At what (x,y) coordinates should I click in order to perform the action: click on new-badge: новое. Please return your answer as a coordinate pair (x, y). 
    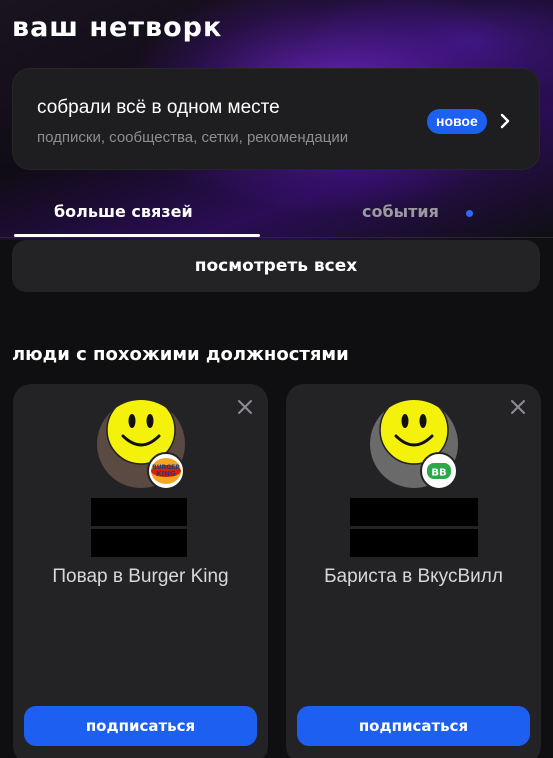
    Looking at the image, I should click on (457, 121).